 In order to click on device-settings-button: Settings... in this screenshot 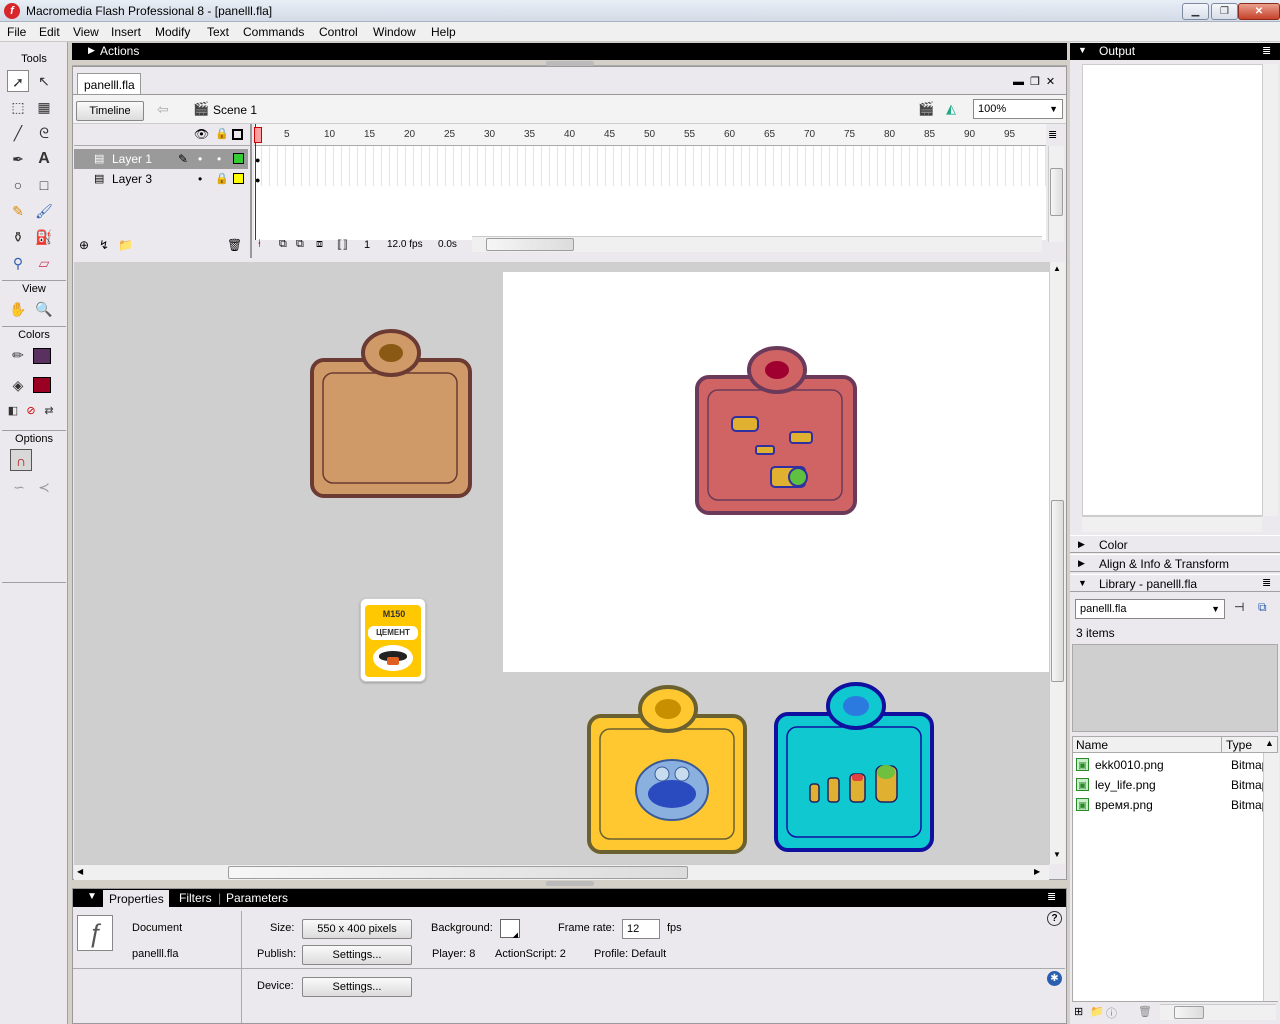, I will do `click(357, 987)`.